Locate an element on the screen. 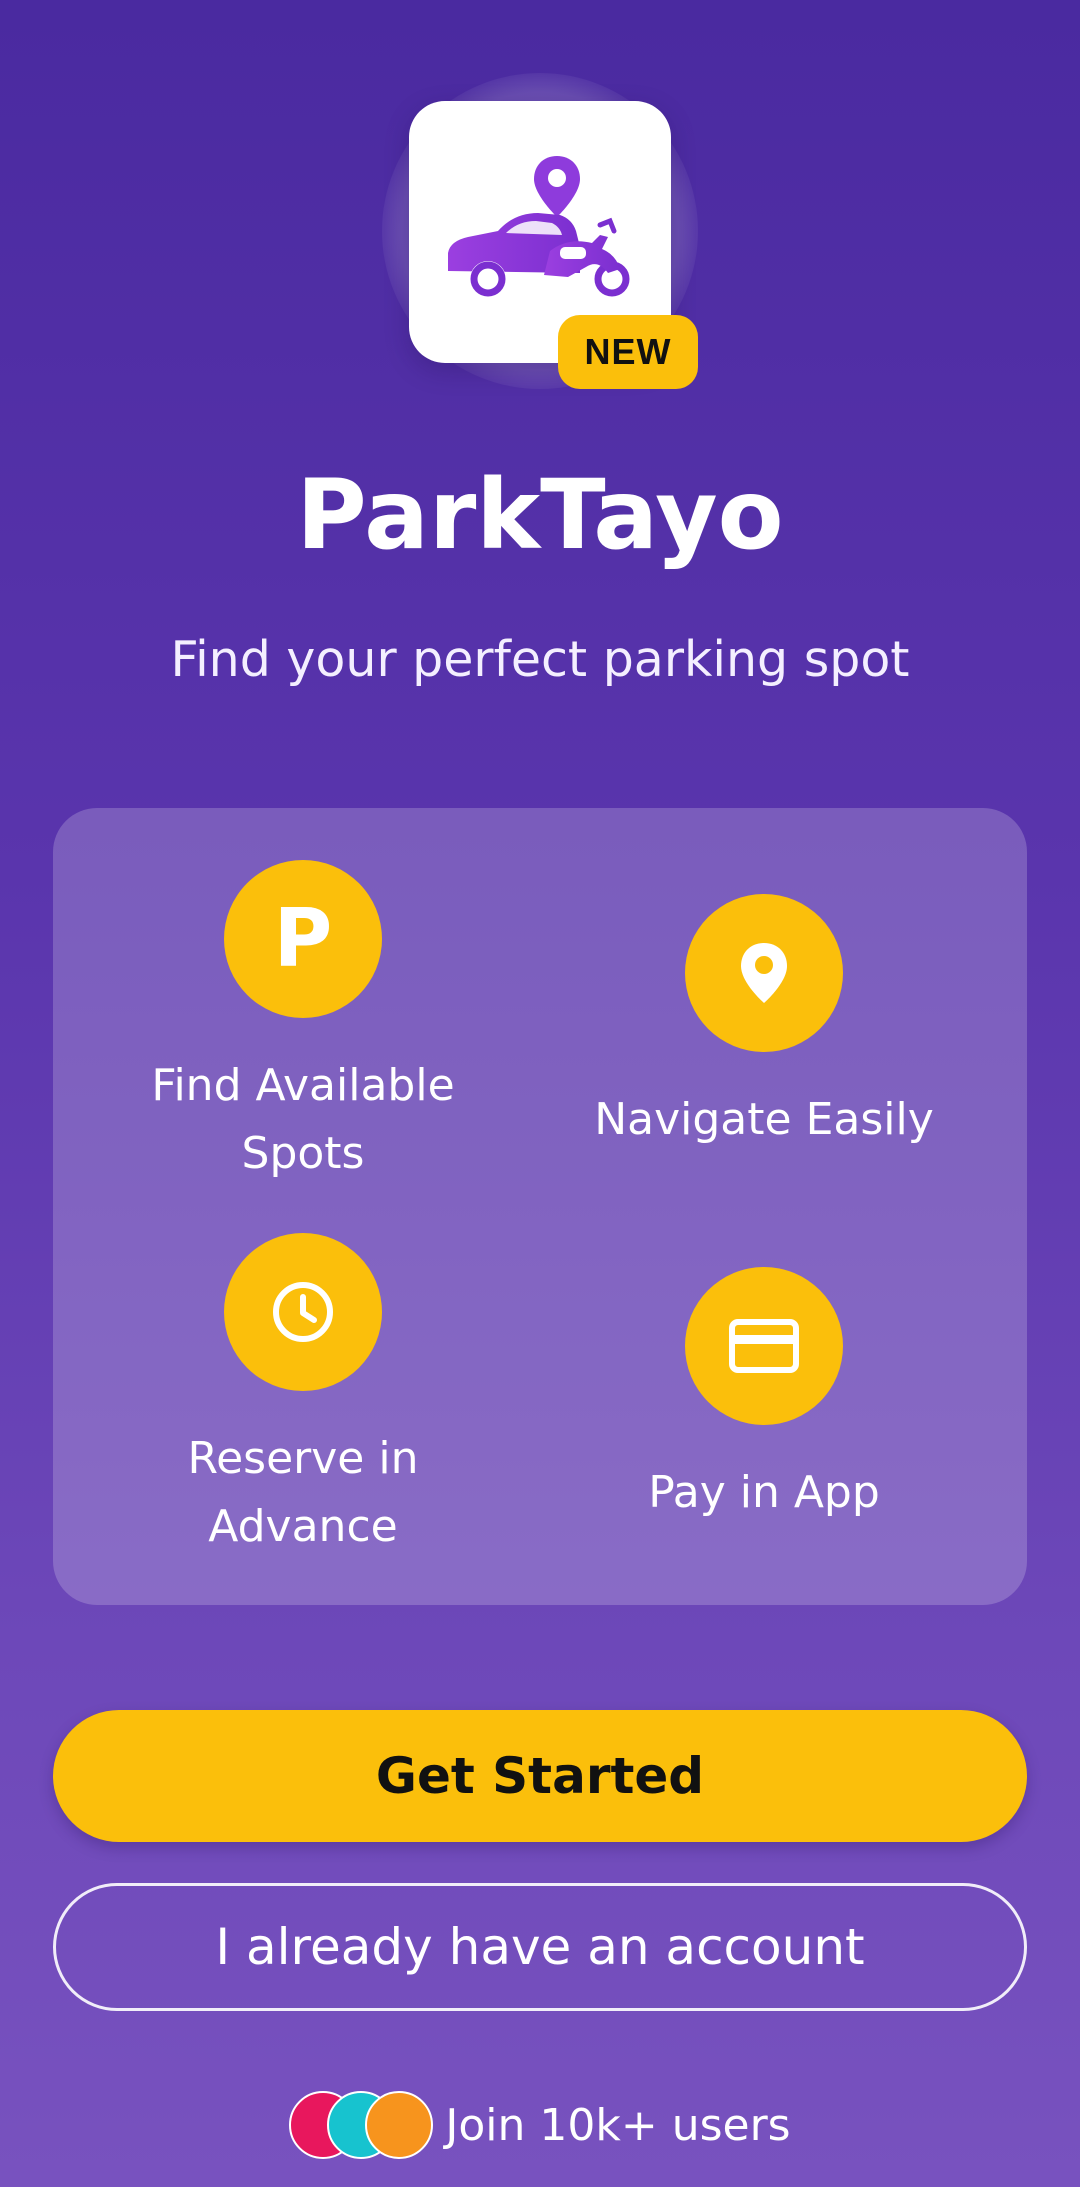 The image size is (1080, 2187). login-button: I already have an account is located at coordinates (540, 1947).